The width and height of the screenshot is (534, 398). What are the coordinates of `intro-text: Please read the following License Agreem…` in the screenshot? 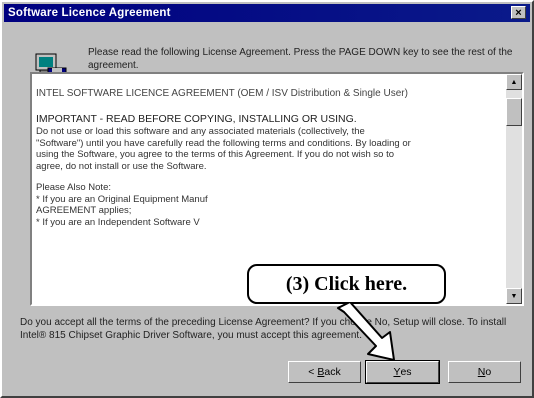 It's located at (300, 59).